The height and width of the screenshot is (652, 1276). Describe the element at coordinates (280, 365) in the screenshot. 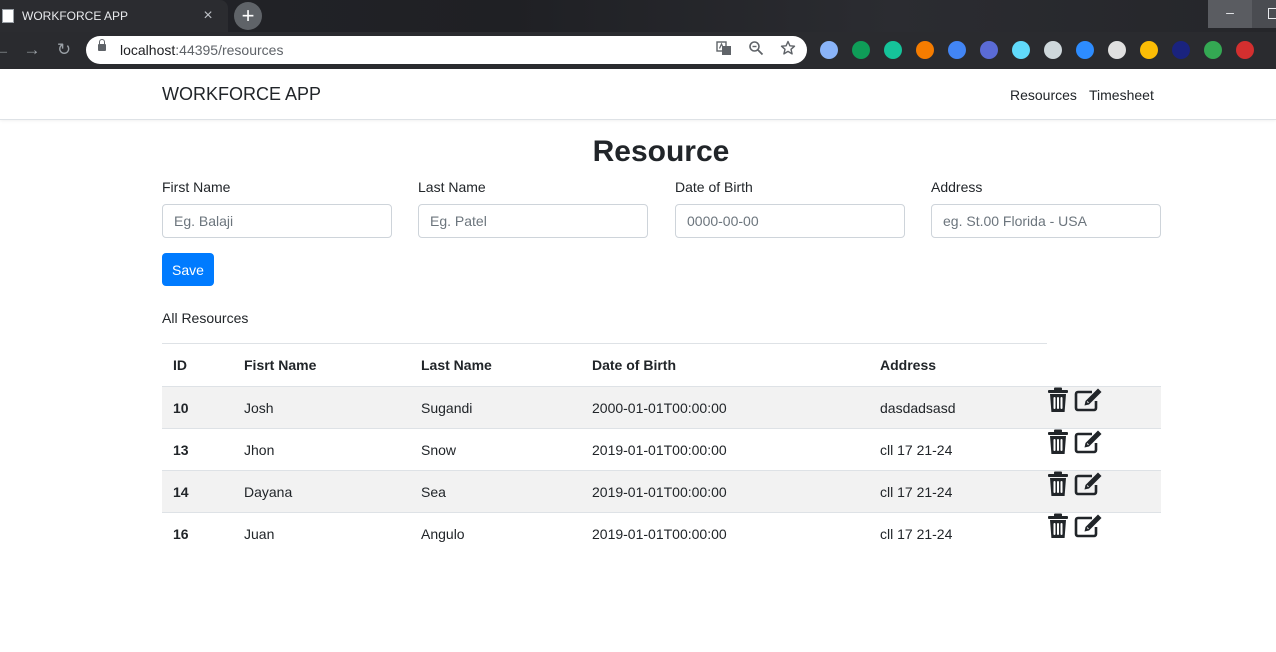

I see `column-header-first-name: Fisrt Name` at that location.